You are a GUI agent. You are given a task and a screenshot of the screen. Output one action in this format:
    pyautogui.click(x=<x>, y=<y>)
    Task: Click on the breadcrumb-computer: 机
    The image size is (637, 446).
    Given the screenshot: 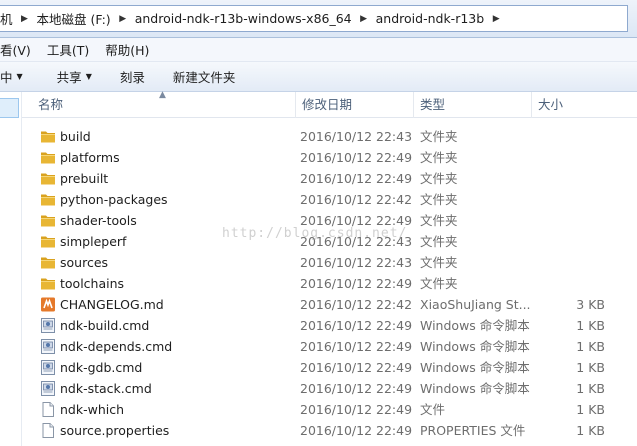 What is the action you would take?
    pyautogui.click(x=8, y=18)
    